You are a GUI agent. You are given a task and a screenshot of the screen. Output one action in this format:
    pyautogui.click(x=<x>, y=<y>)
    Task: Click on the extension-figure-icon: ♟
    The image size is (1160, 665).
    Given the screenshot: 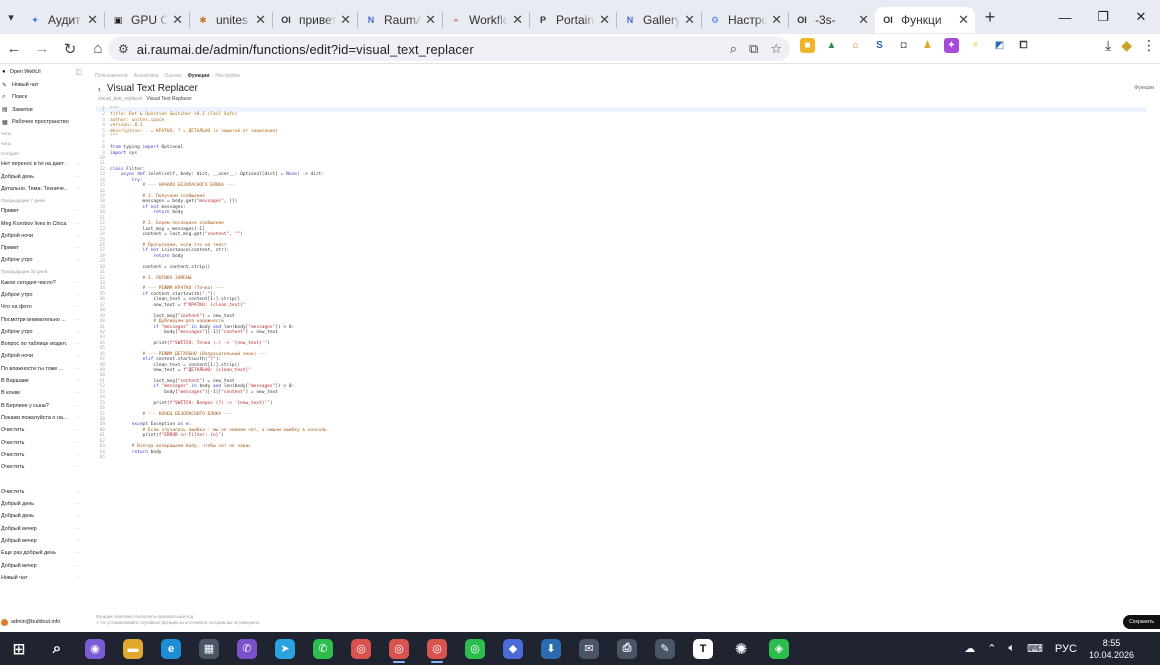 What is the action you would take?
    pyautogui.click(x=927, y=45)
    